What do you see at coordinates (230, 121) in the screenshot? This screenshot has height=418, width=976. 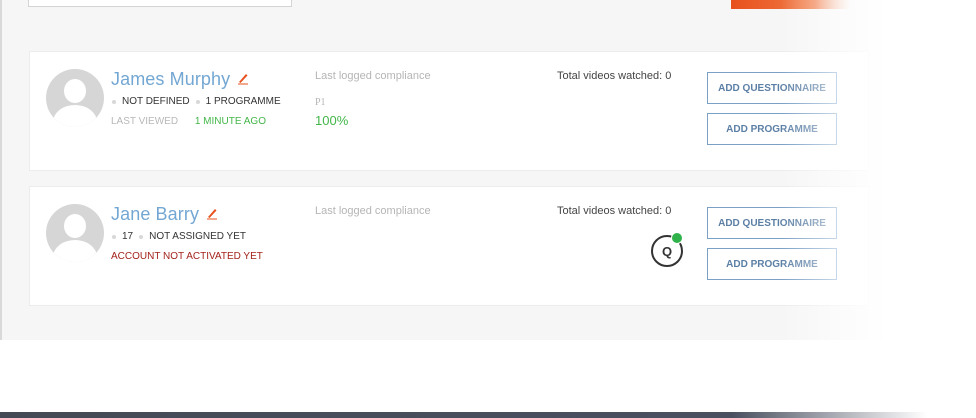 I see `last-viewed-value: 1 MINUTE AGO` at bounding box center [230, 121].